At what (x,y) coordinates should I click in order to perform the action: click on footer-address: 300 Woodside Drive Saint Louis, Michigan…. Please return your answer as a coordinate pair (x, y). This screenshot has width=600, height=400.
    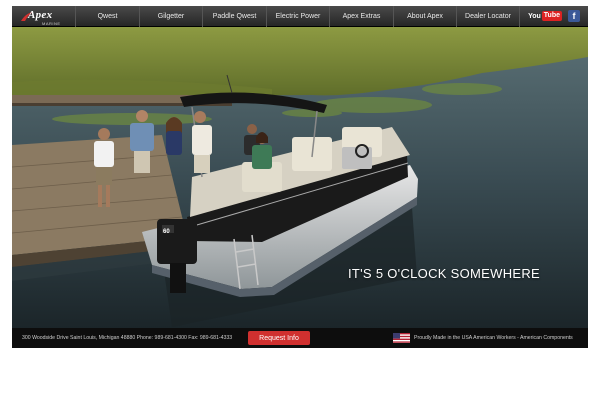
    Looking at the image, I should click on (127, 338).